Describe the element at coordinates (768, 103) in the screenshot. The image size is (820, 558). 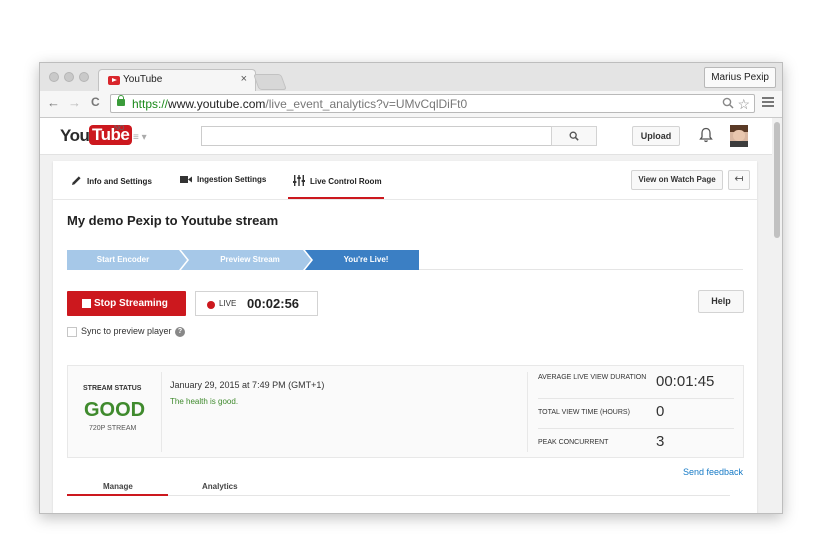
I see `hamburger-menu-icon` at that location.